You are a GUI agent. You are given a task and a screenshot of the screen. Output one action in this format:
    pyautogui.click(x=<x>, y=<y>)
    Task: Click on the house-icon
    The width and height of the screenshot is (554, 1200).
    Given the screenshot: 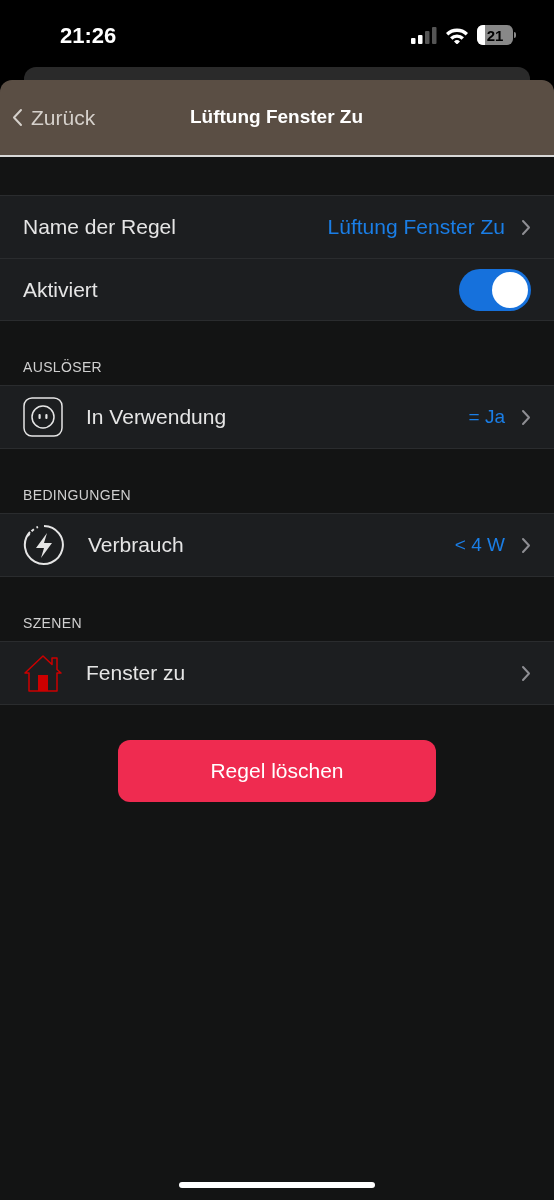 What is the action you would take?
    pyautogui.click(x=43, y=673)
    